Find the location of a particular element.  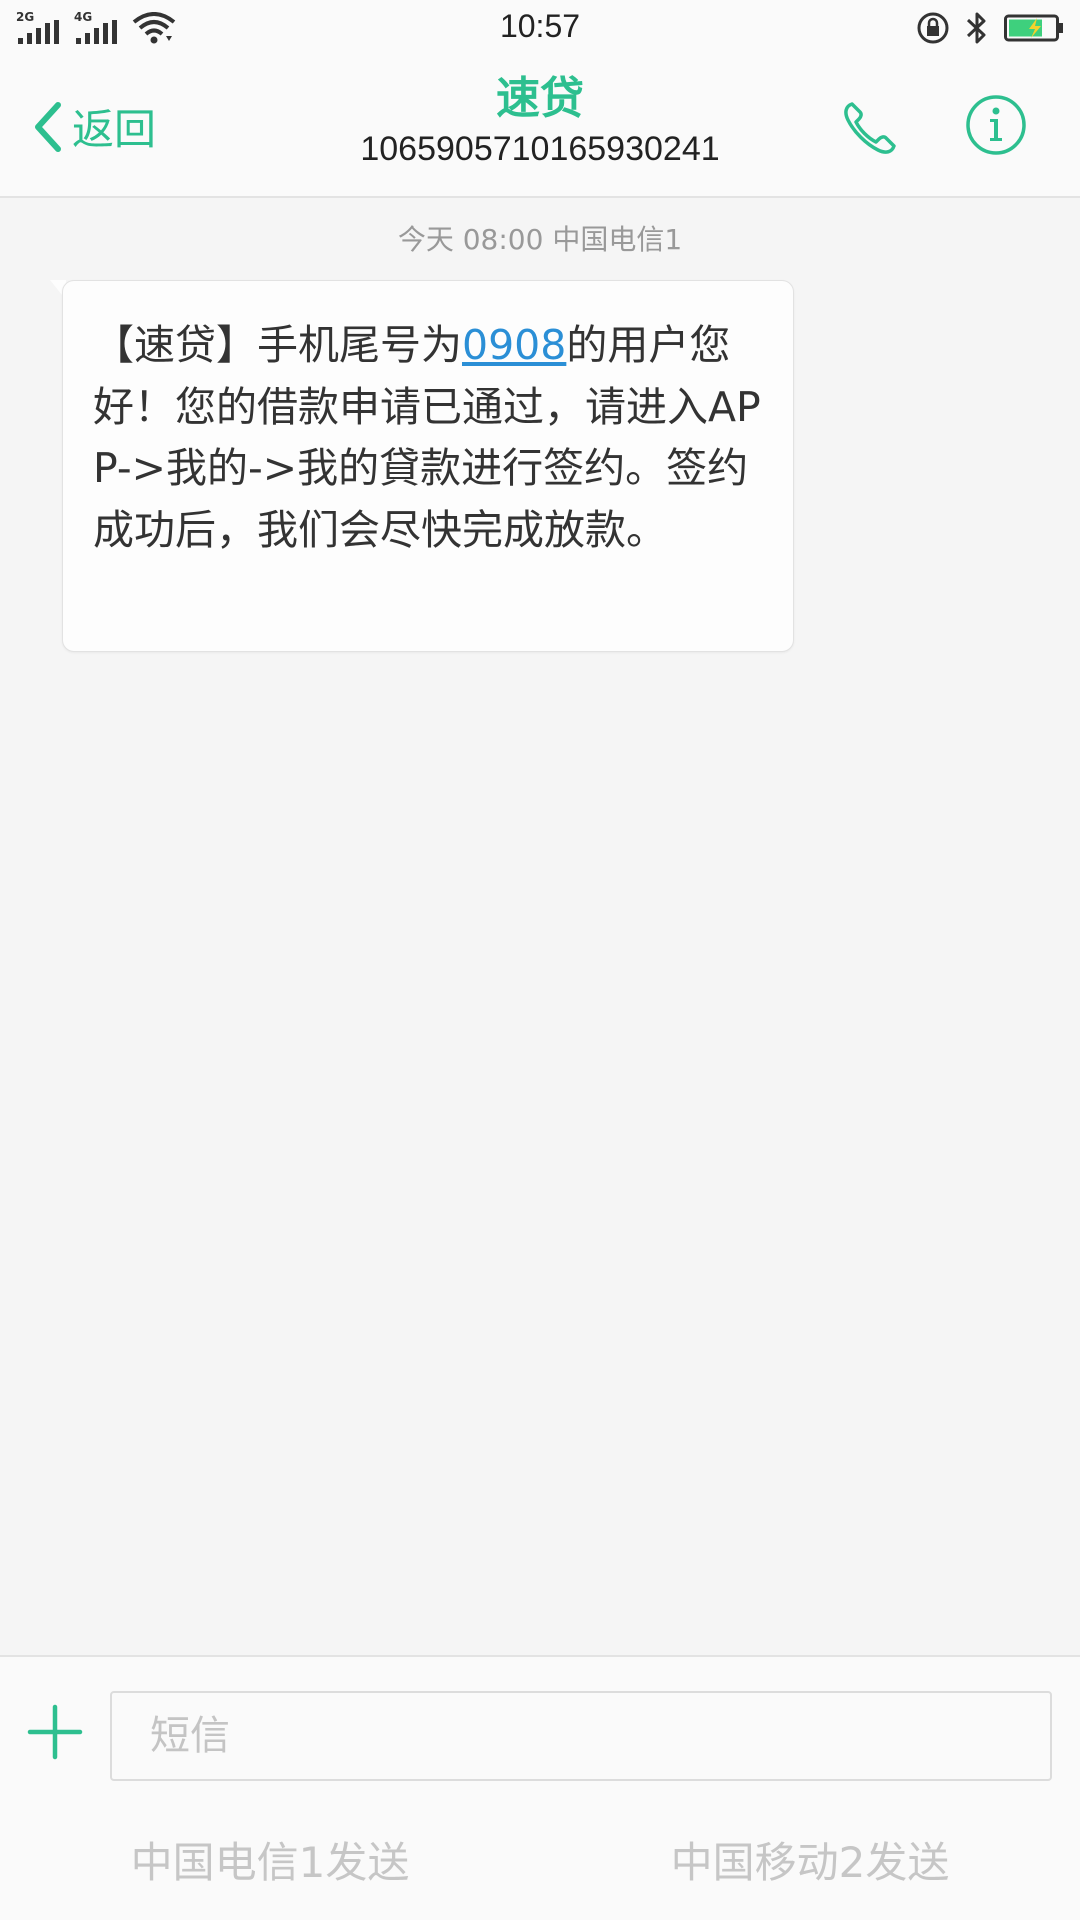

send-sim2-button: 中国移动2发送 is located at coordinates (810, 1859).